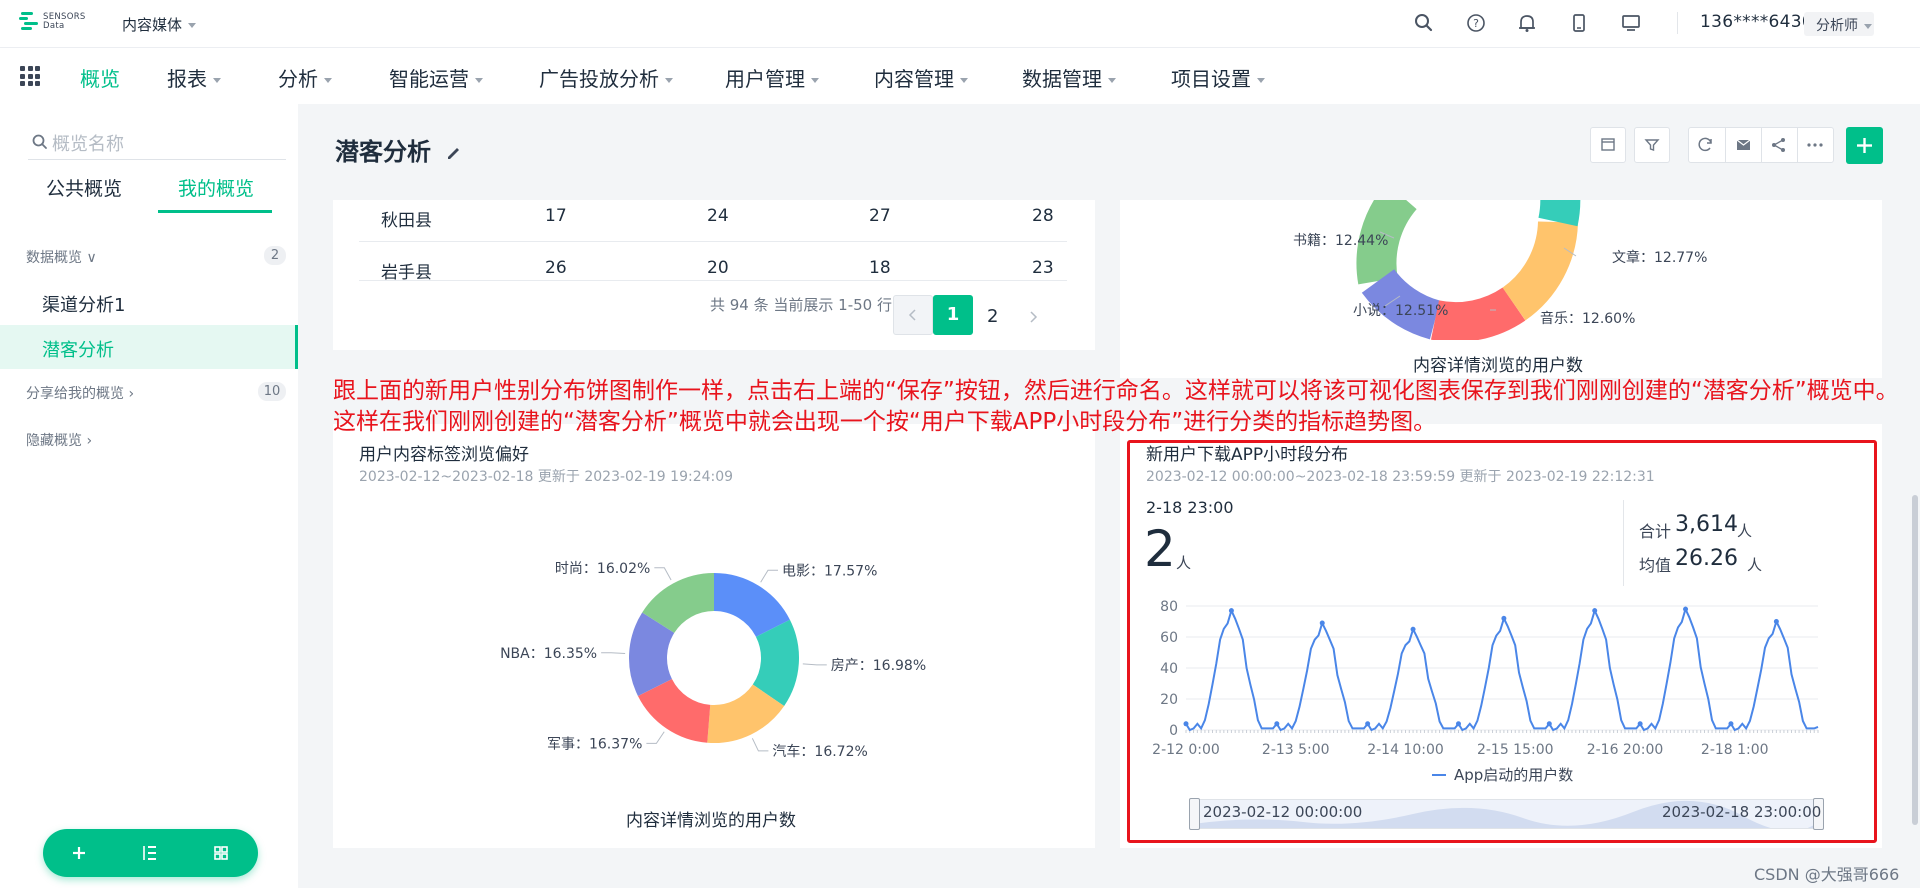  Describe the element at coordinates (1439, 774) in the screenshot. I see `legend-swatch` at that location.